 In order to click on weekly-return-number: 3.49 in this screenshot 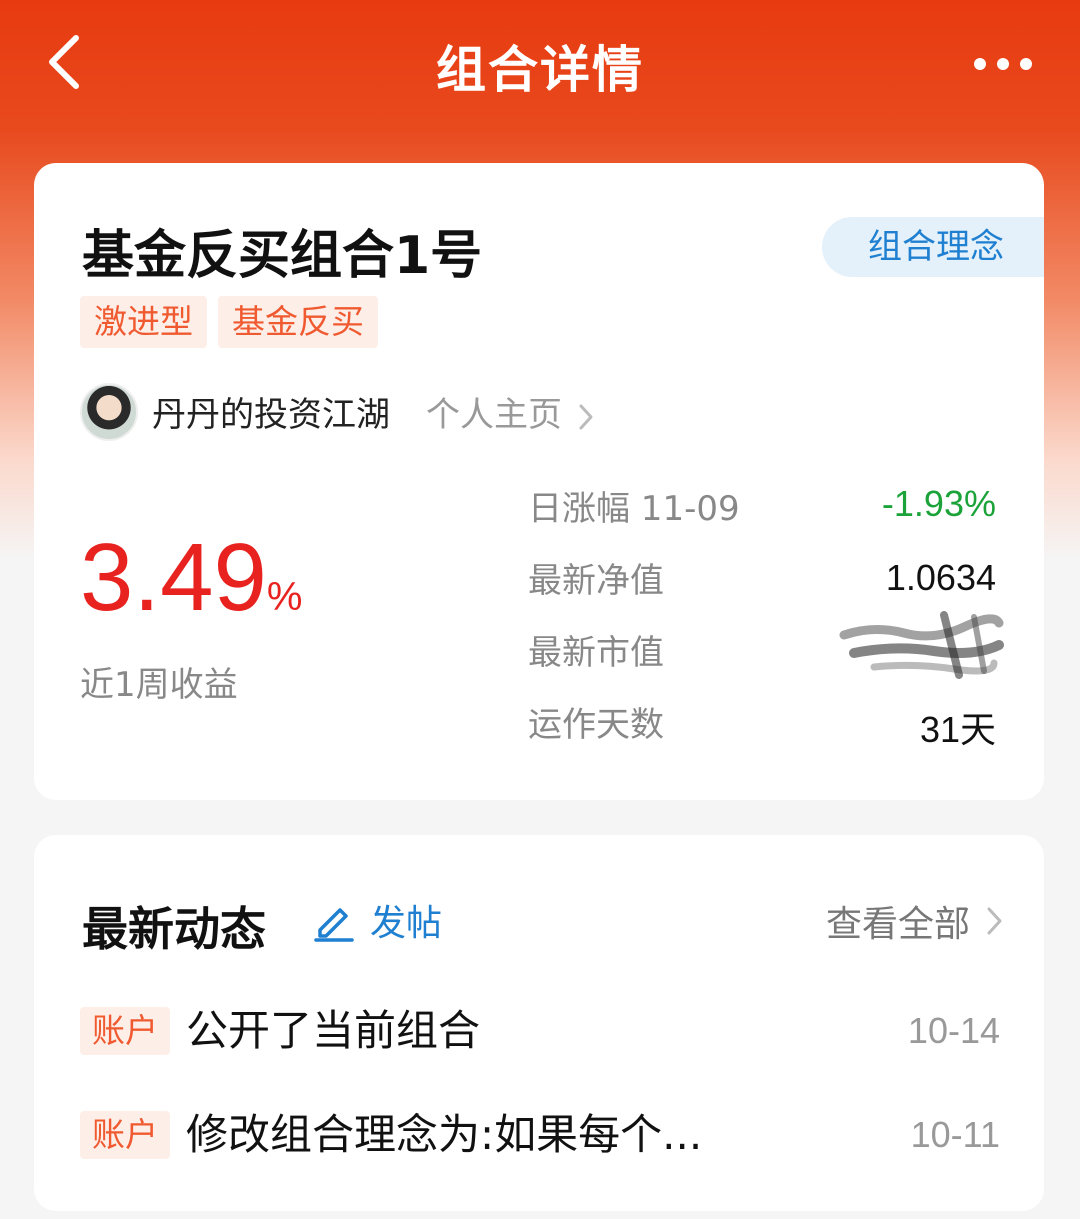, I will do `click(173, 577)`.